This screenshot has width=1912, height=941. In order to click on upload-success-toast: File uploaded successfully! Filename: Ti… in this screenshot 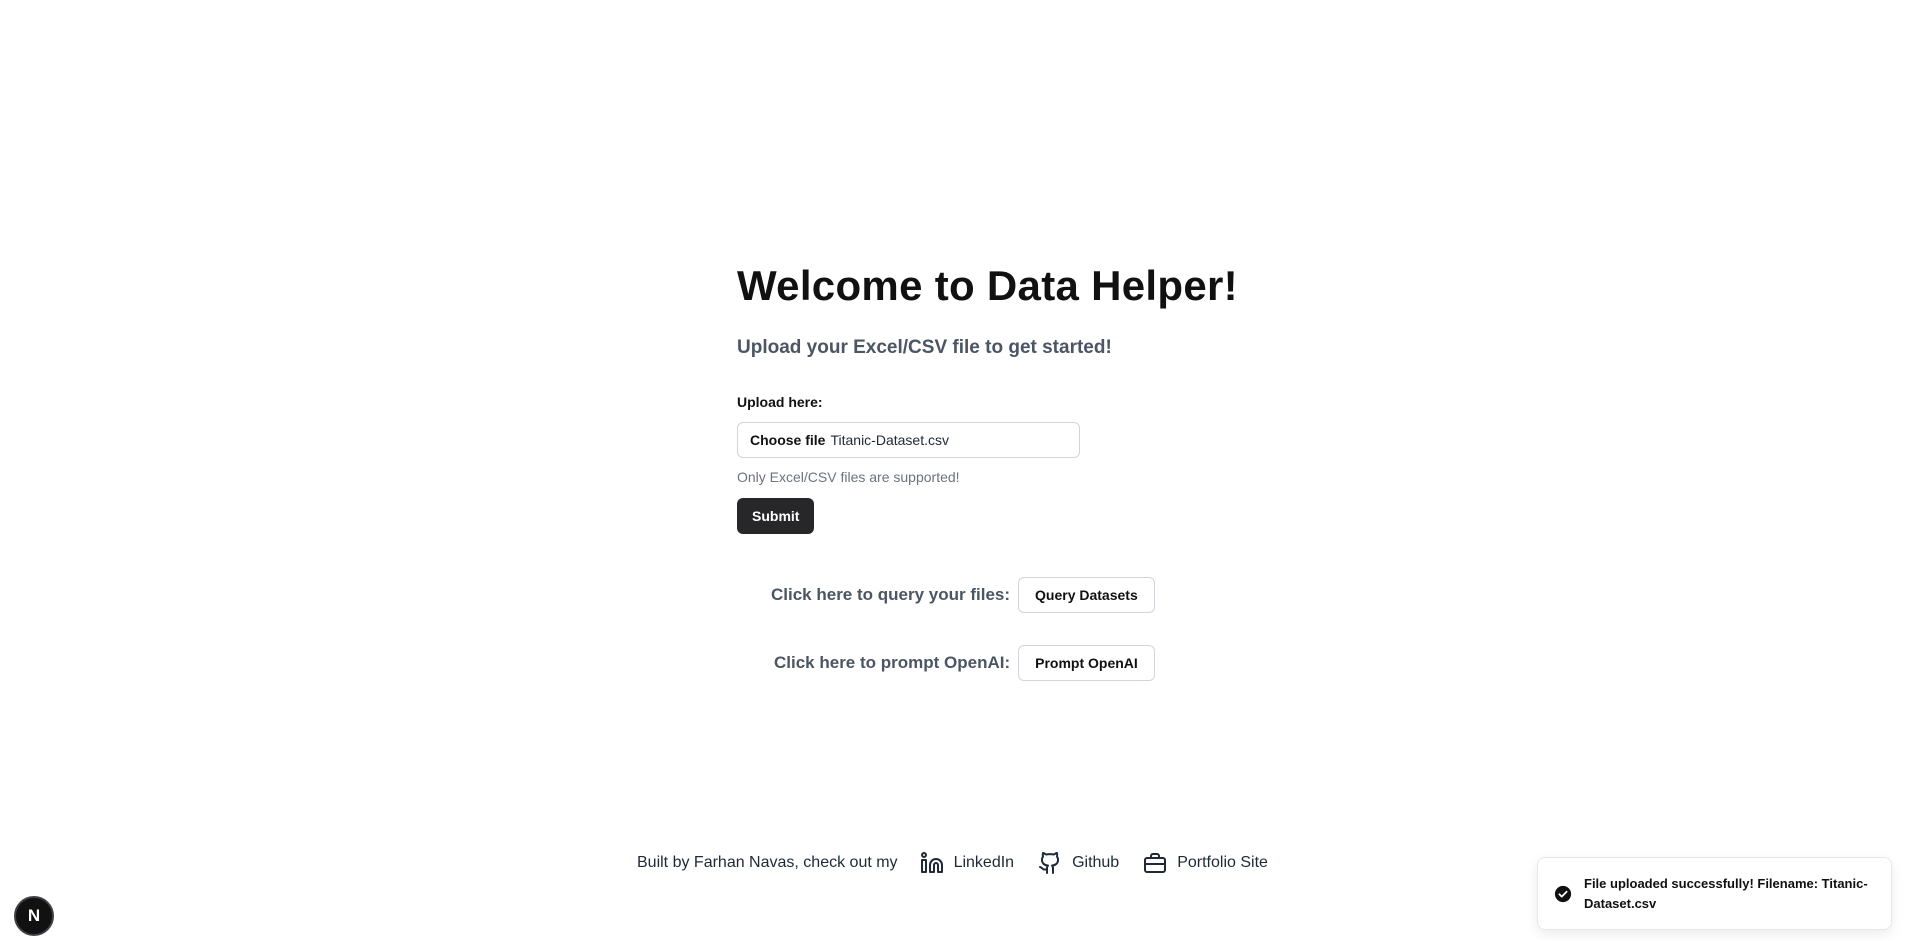, I will do `click(1714, 893)`.